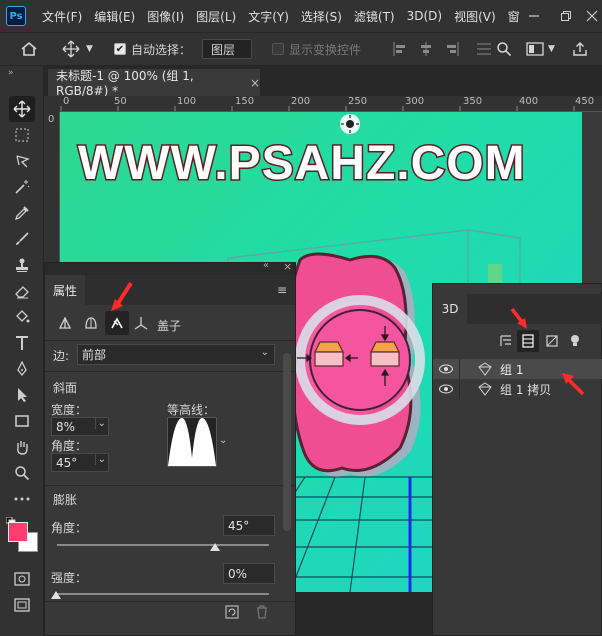 The width and height of the screenshot is (602, 636). Describe the element at coordinates (282, 290) in the screenshot. I see `panel-menu-icon: ≡` at that location.